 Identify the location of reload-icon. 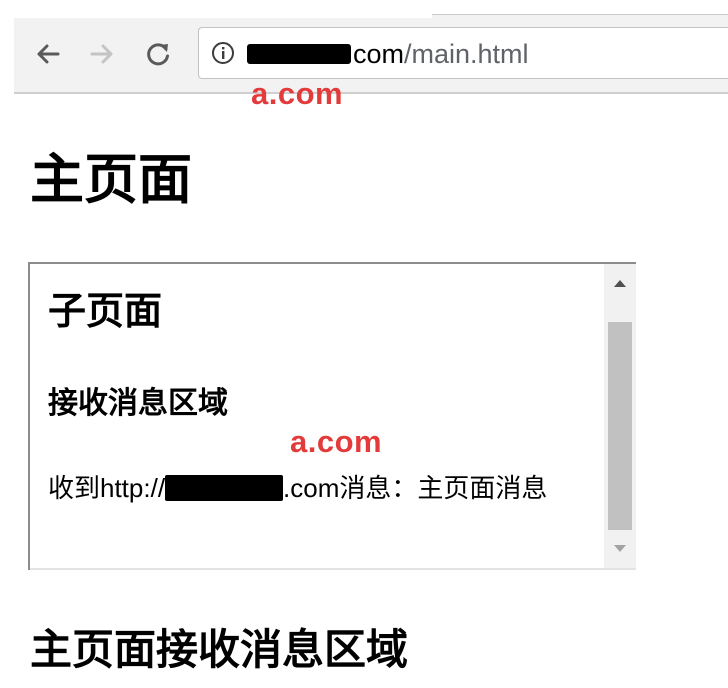
(158, 54).